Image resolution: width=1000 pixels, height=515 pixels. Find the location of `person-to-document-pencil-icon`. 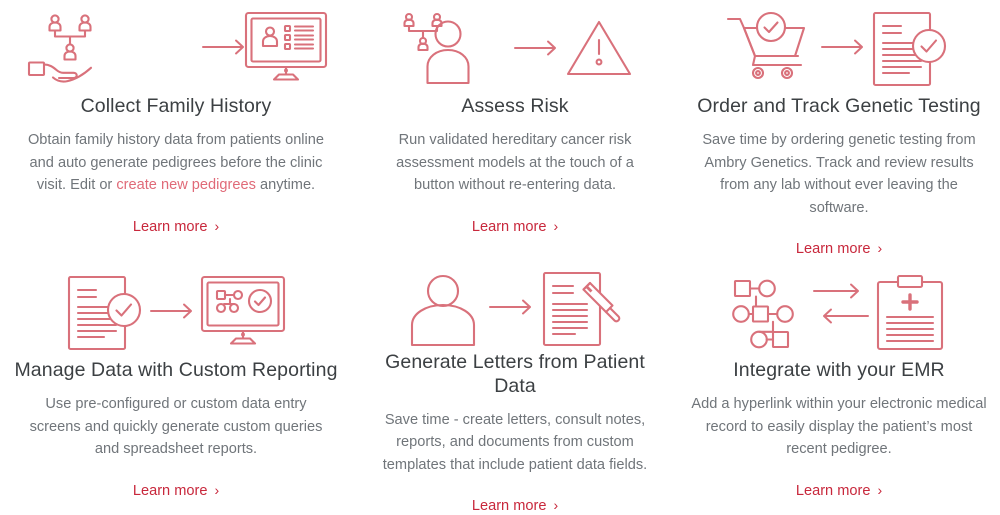

person-to-document-pencil-icon is located at coordinates (515, 309).